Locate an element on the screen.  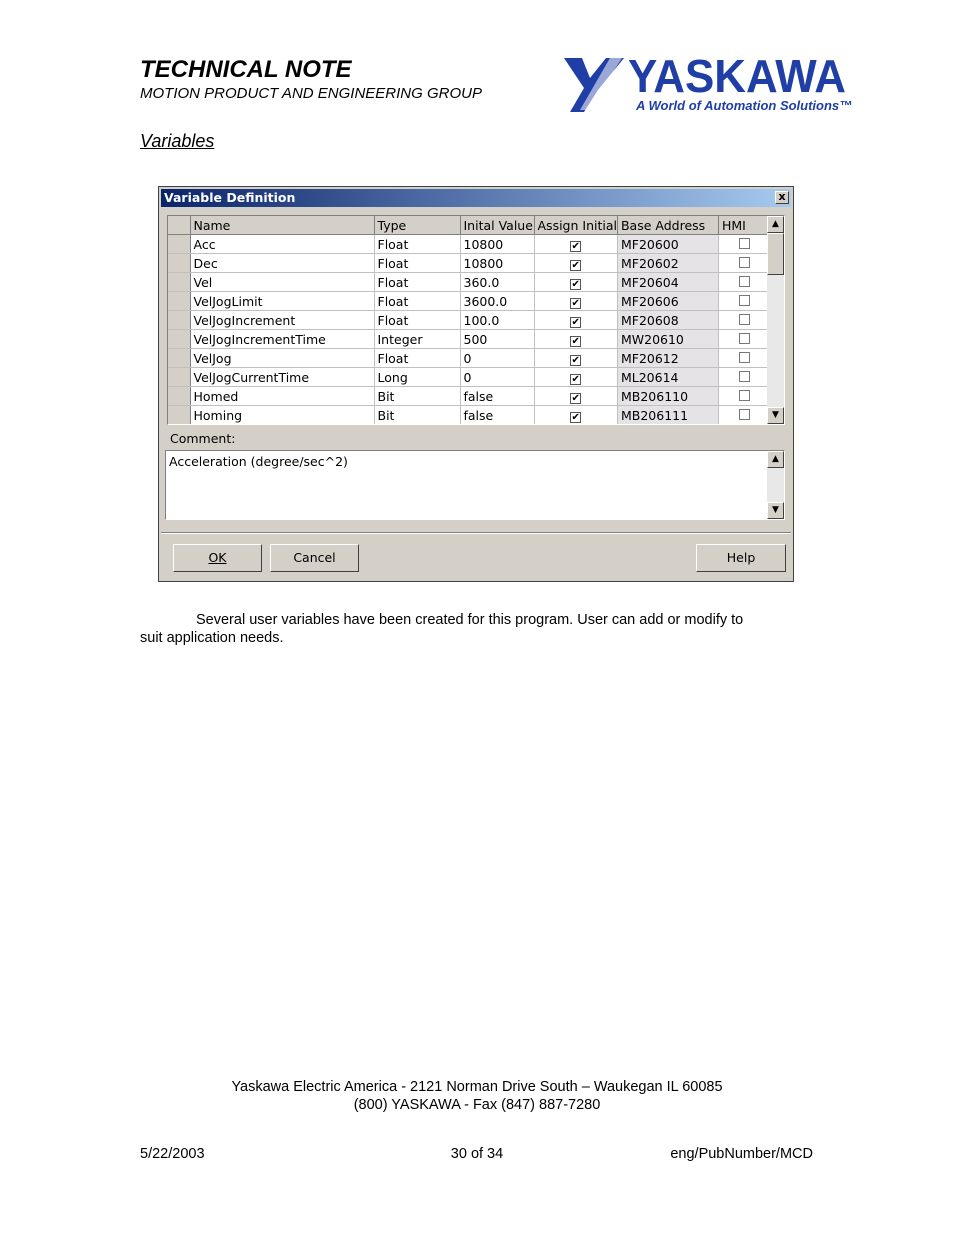
table-row: VelJogIncrement Float 100.0 ✔ MF20608 is located at coordinates (469, 320).